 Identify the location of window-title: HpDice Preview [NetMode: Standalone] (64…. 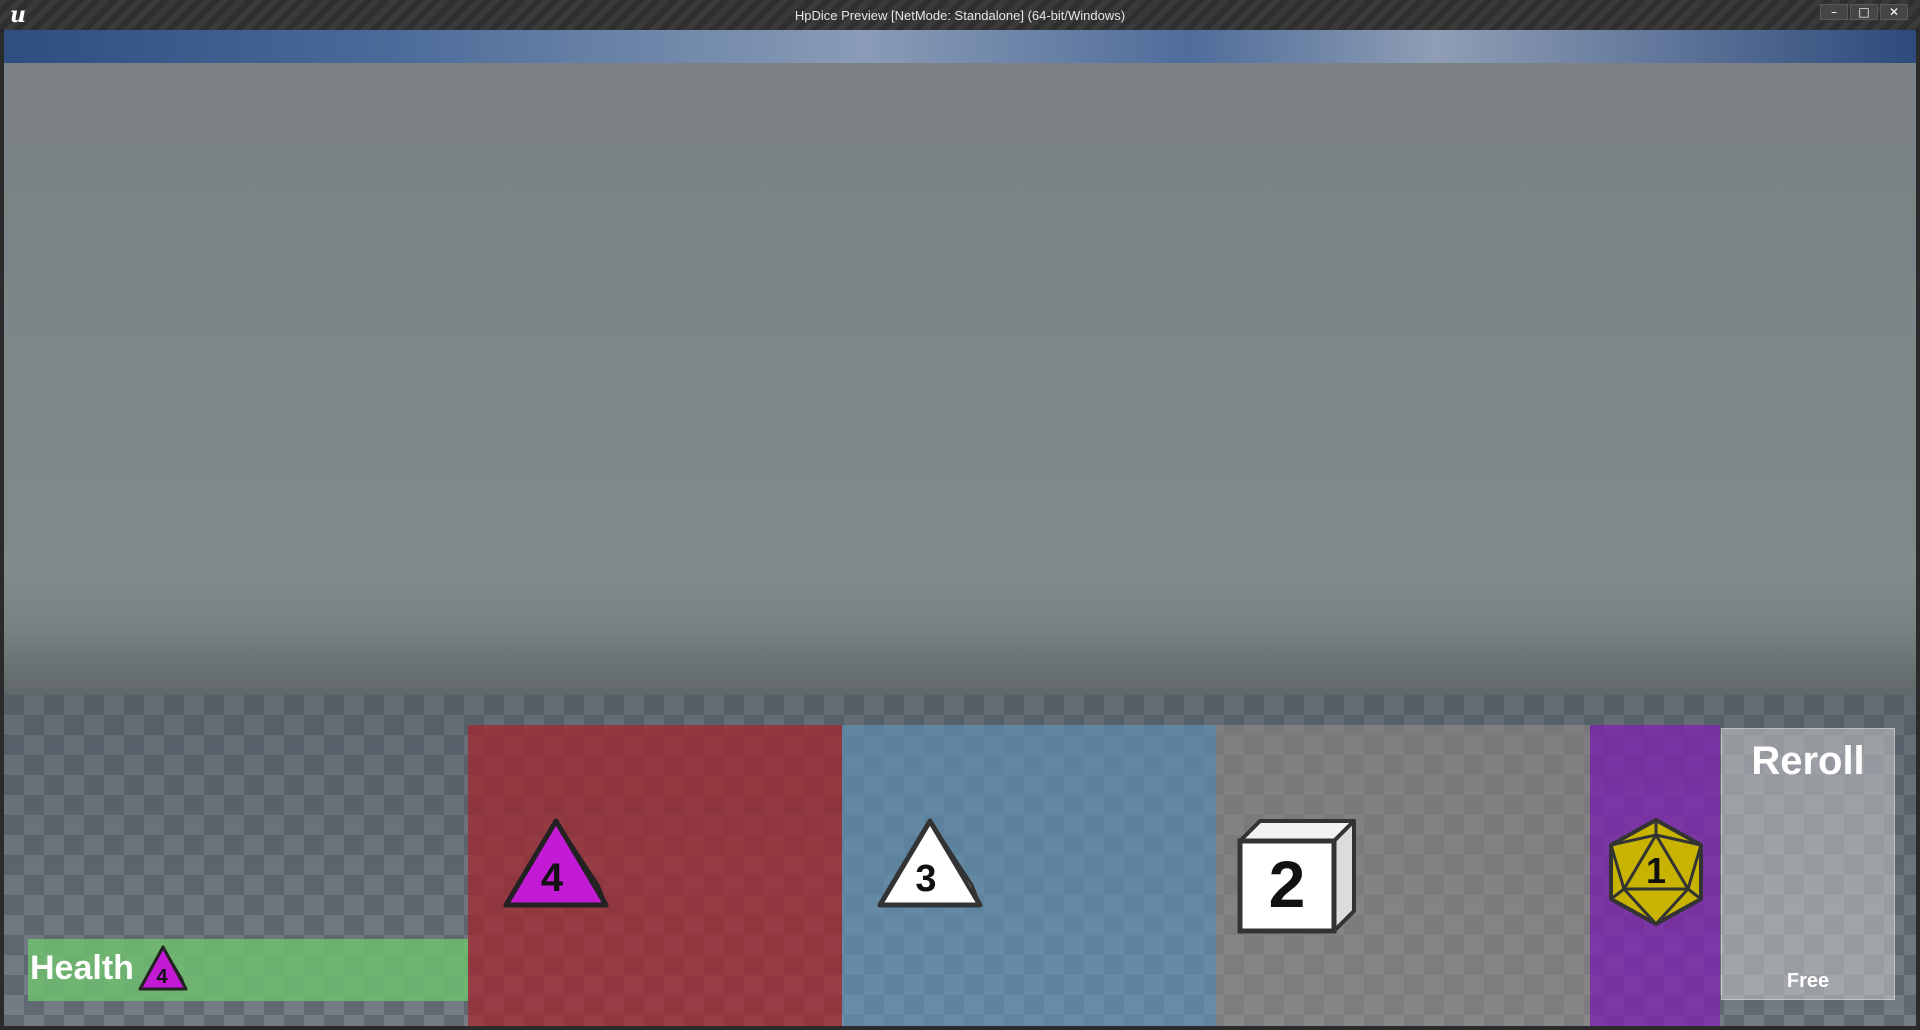
(960, 15).